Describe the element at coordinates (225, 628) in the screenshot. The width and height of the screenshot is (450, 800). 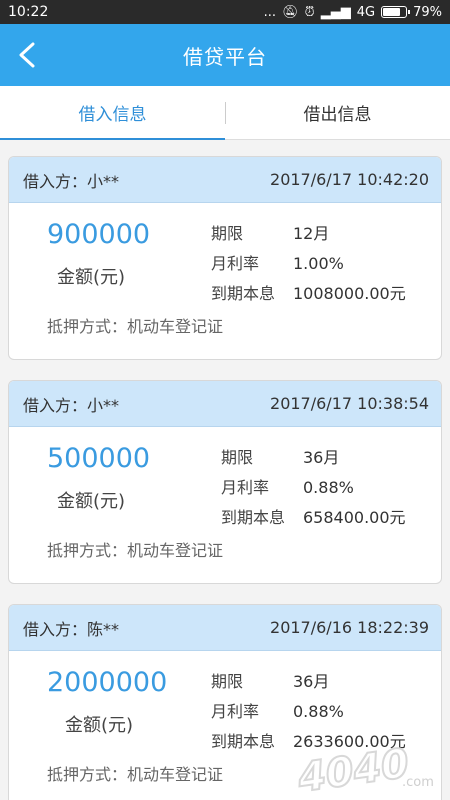
I see `loan-card-header: 借入方：陈** 2017/6/16 18:22:39` at that location.